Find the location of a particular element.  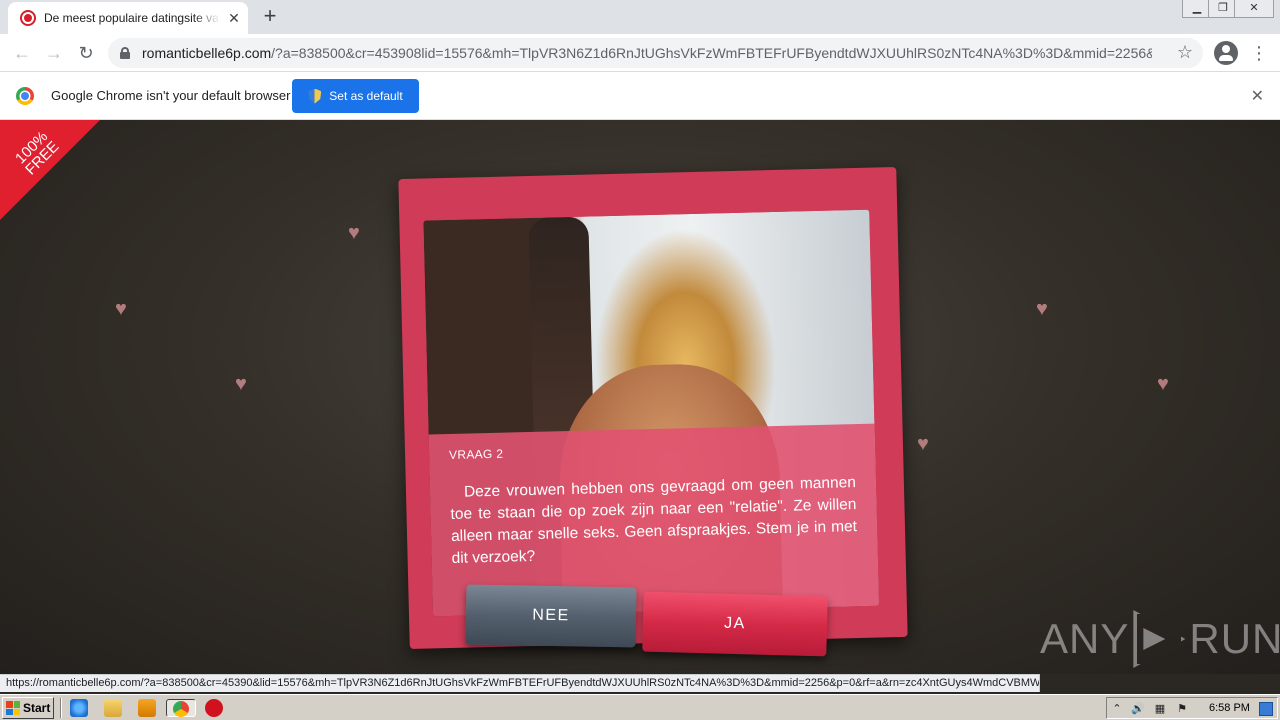

infobar-message: Google Chrome isn't your default browser is located at coordinates (171, 95).